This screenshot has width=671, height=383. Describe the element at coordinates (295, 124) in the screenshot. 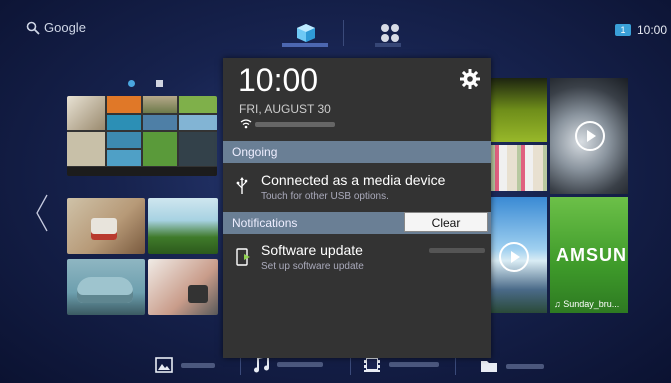

I see `network-name-blur` at that location.